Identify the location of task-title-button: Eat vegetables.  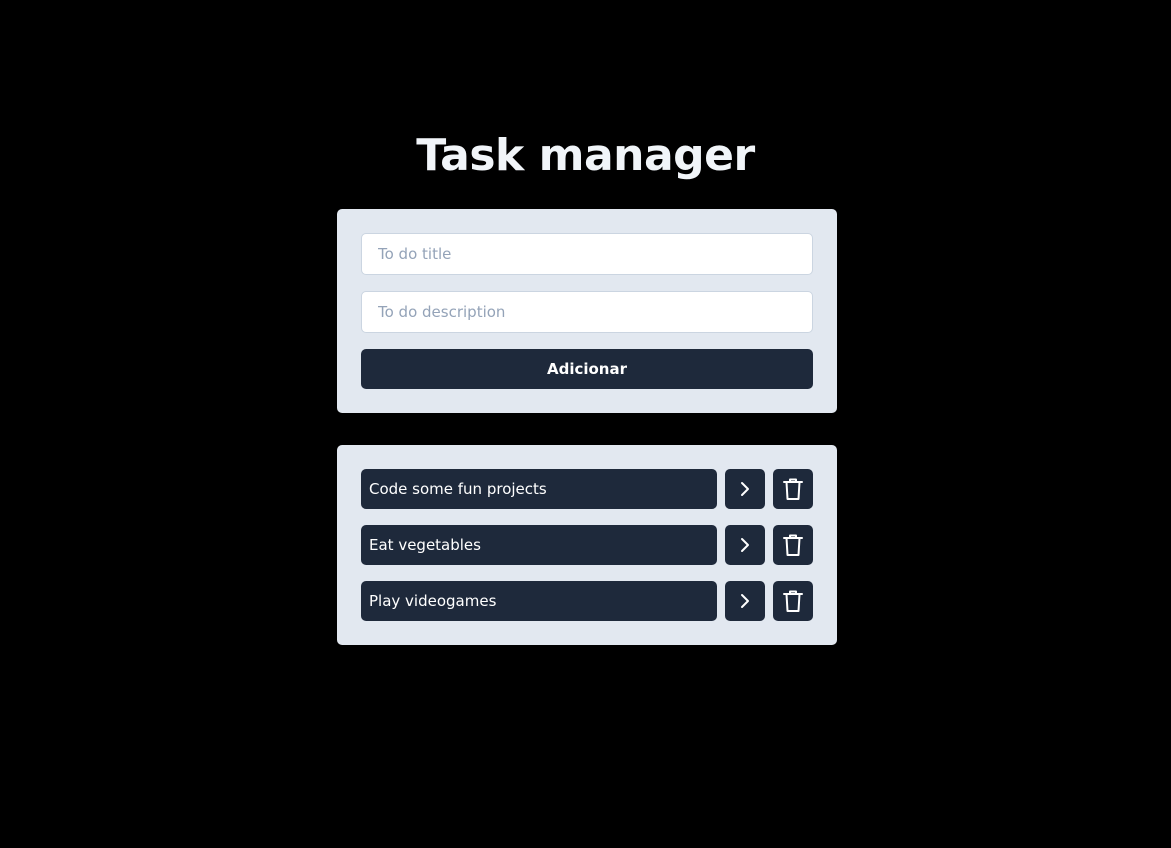
(539, 545).